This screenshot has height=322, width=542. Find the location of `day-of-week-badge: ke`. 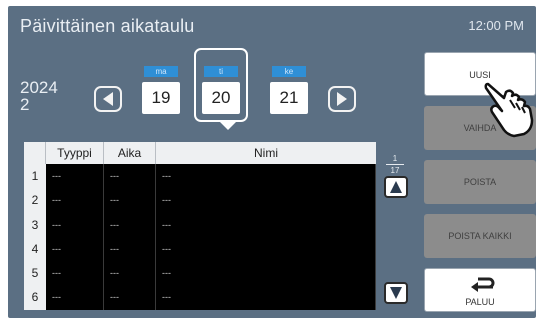

day-of-week-badge: ke is located at coordinates (289, 71).